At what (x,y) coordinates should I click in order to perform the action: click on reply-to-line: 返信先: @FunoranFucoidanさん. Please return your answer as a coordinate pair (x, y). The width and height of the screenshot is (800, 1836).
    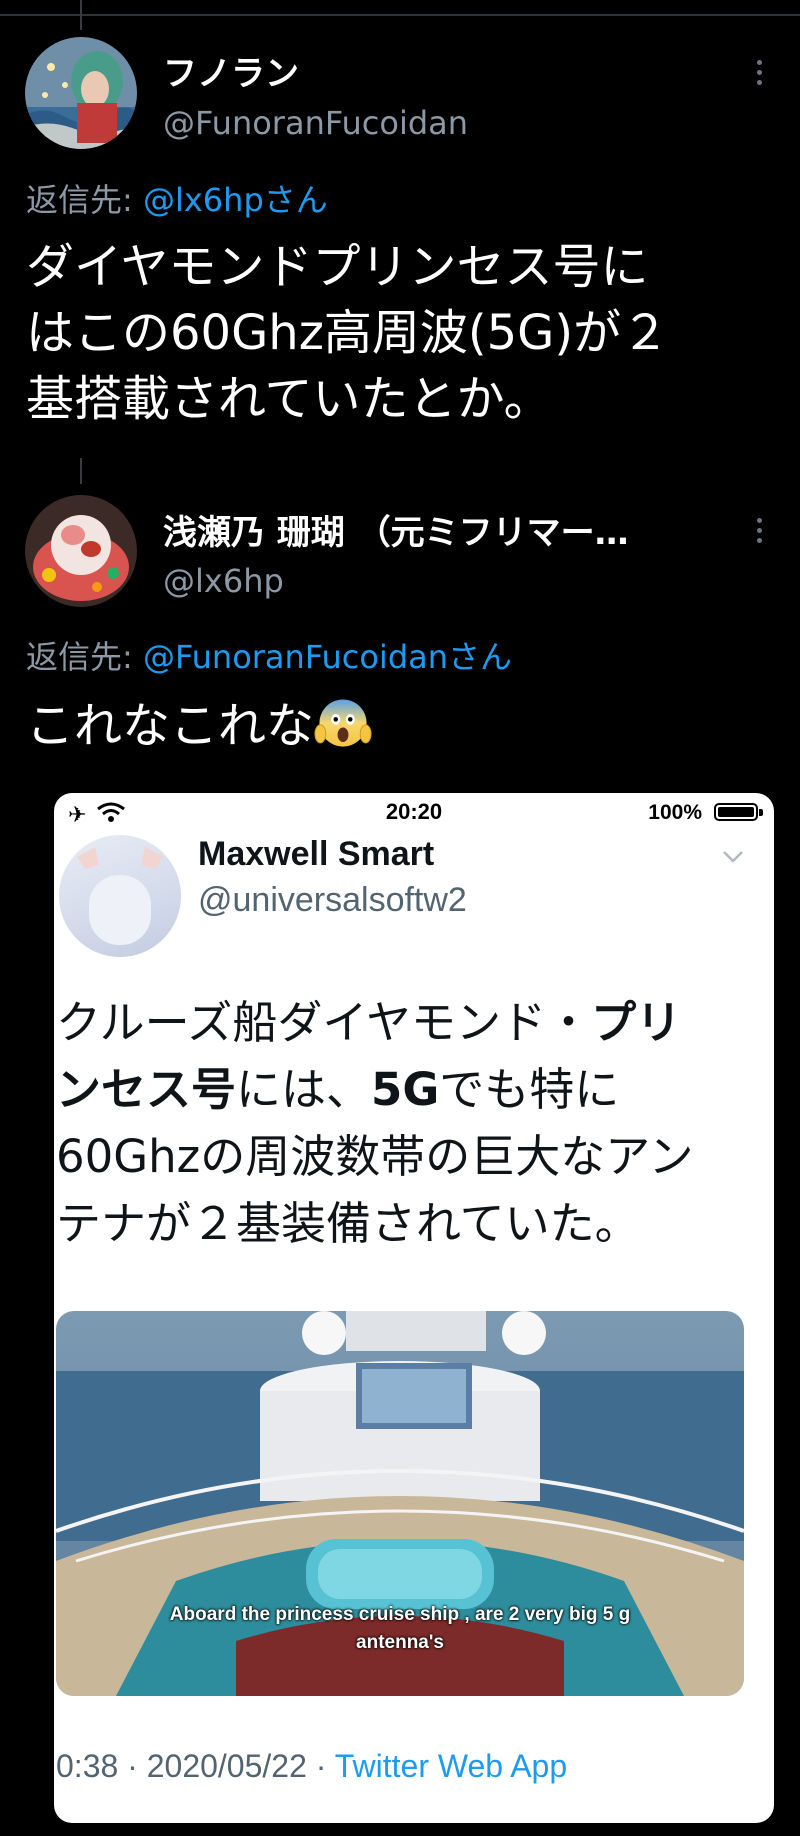
    Looking at the image, I should click on (269, 655).